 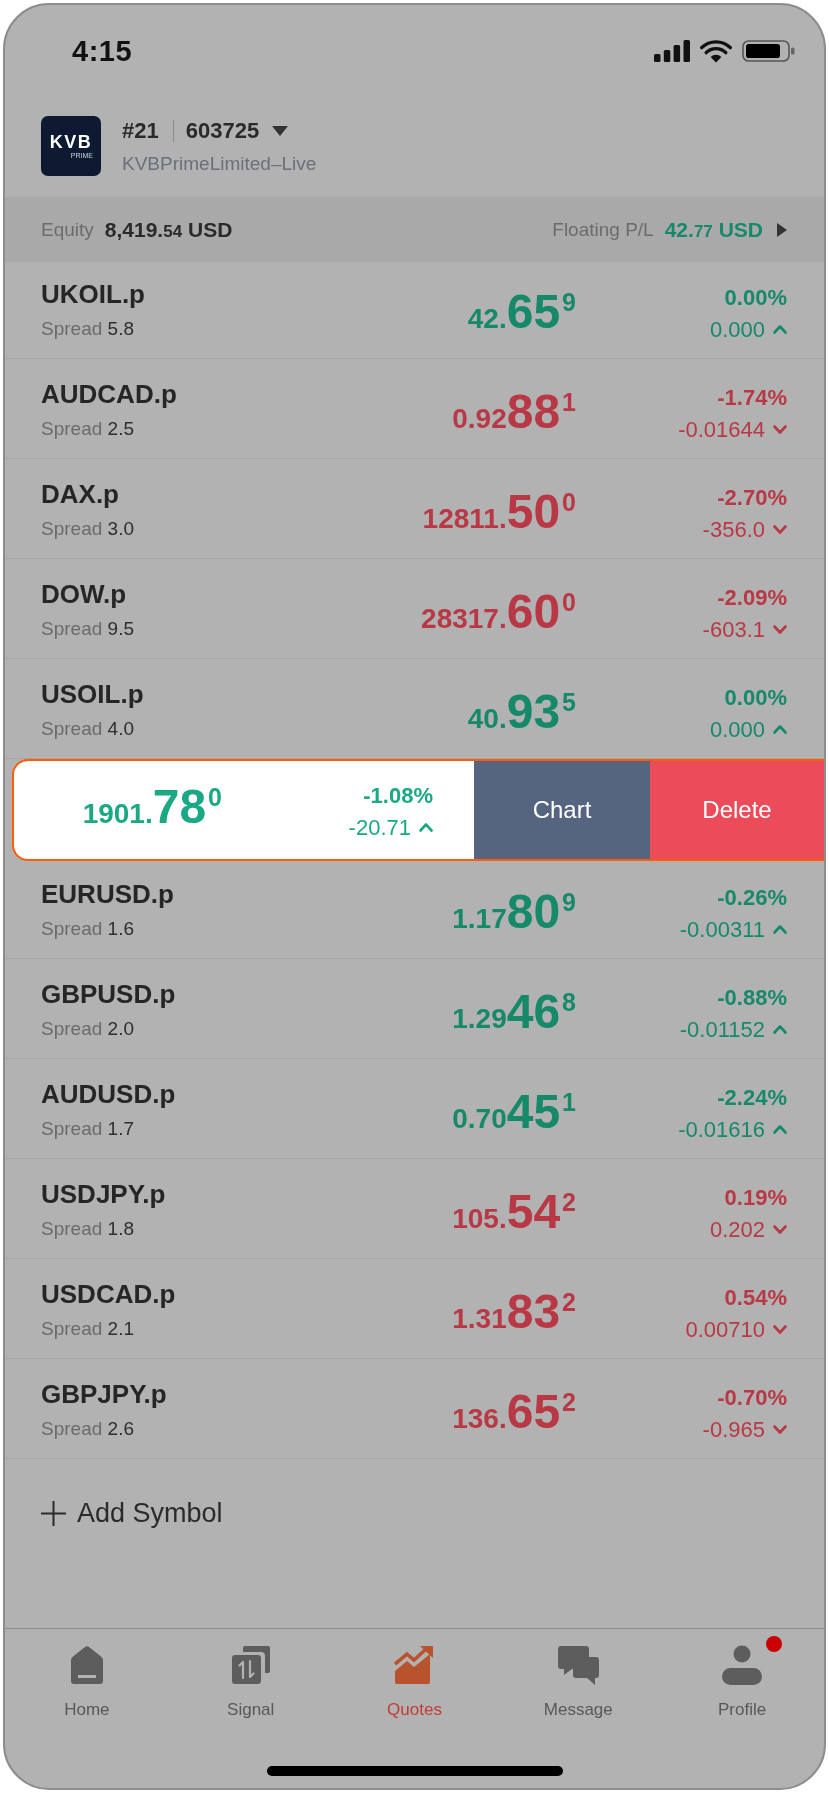 What do you see at coordinates (86, 1665) in the screenshot?
I see `home-icon` at bounding box center [86, 1665].